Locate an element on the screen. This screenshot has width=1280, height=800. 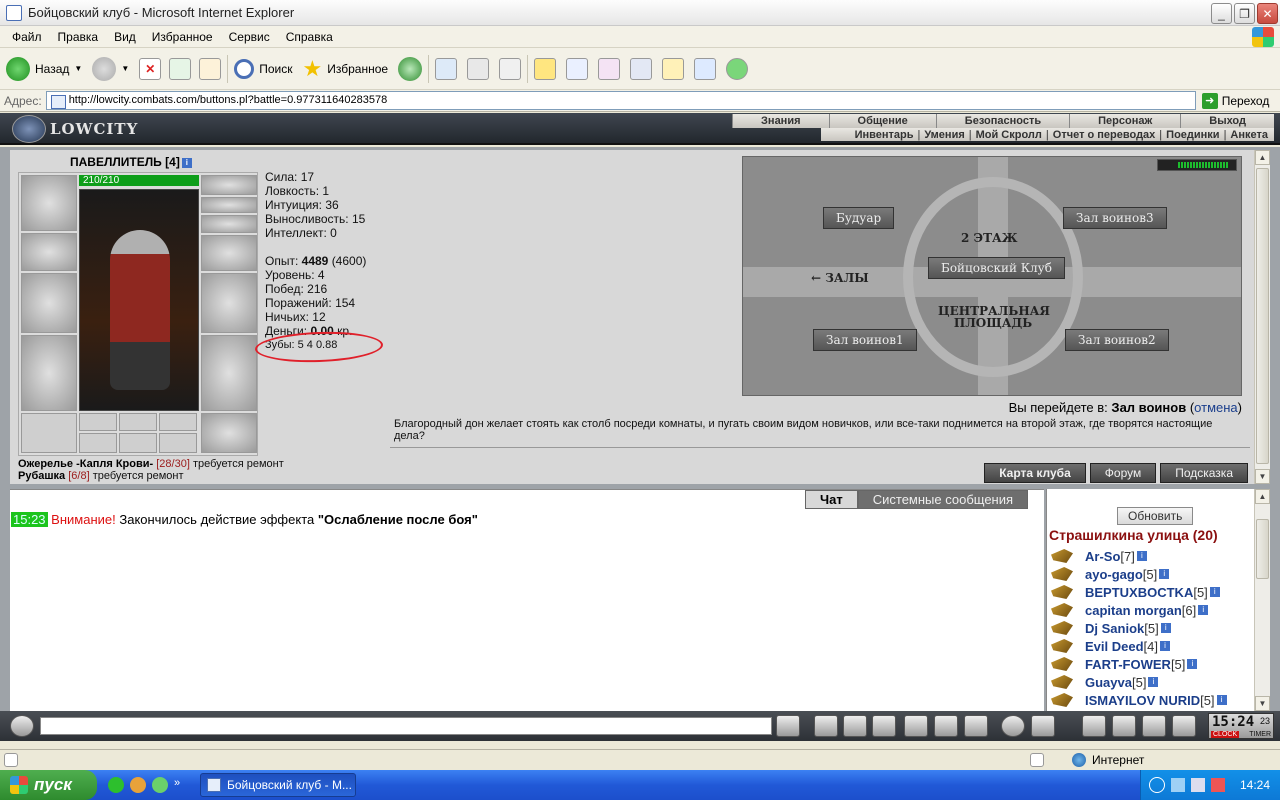
list-item: BEPTUXBOCTKA [5] i is located at coordinates (1139, 592).